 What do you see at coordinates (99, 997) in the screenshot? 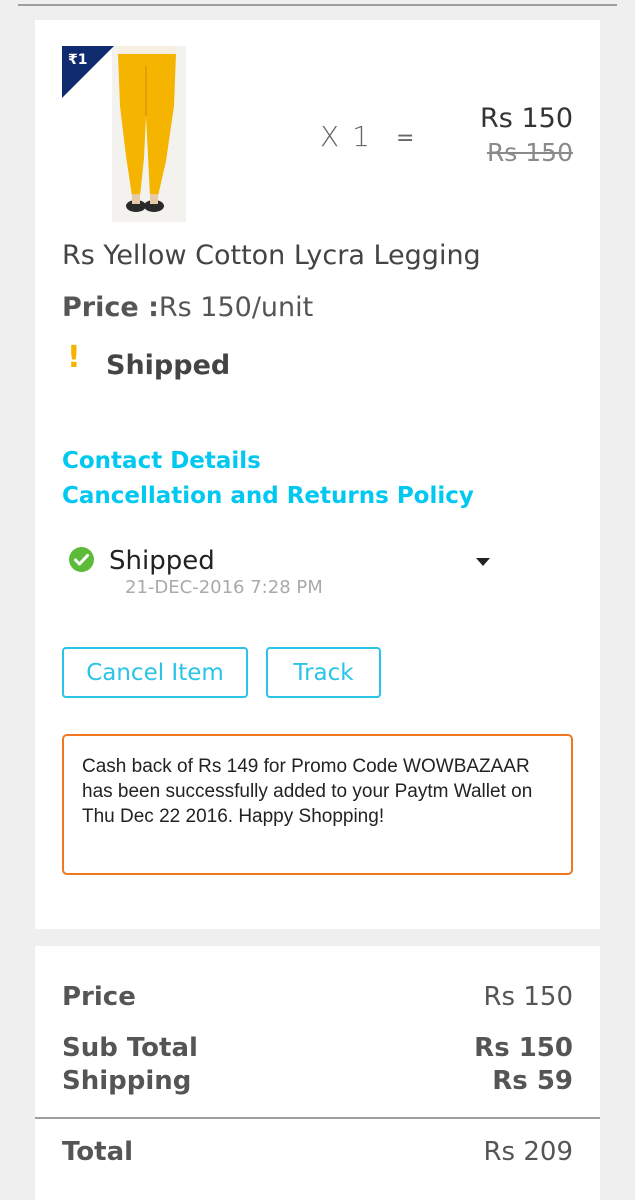
I see `summary-price-label: Price` at bounding box center [99, 997].